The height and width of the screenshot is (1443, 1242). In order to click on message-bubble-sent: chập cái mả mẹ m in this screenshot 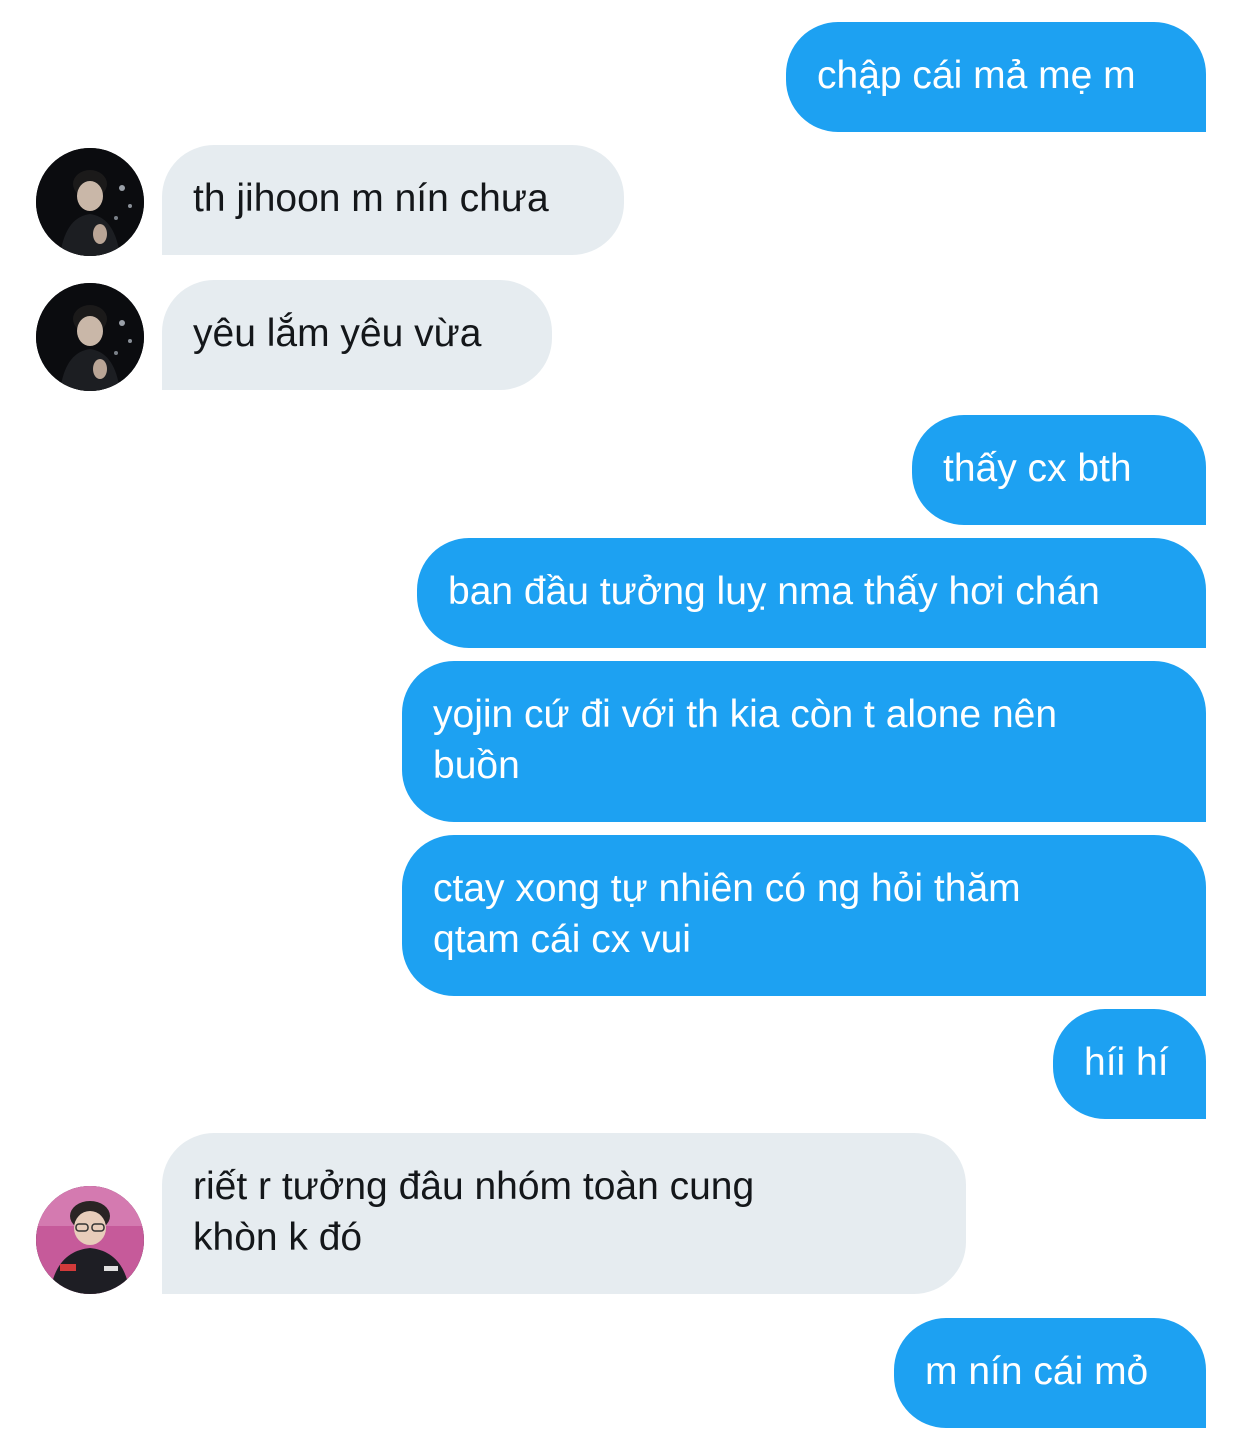, I will do `click(996, 77)`.